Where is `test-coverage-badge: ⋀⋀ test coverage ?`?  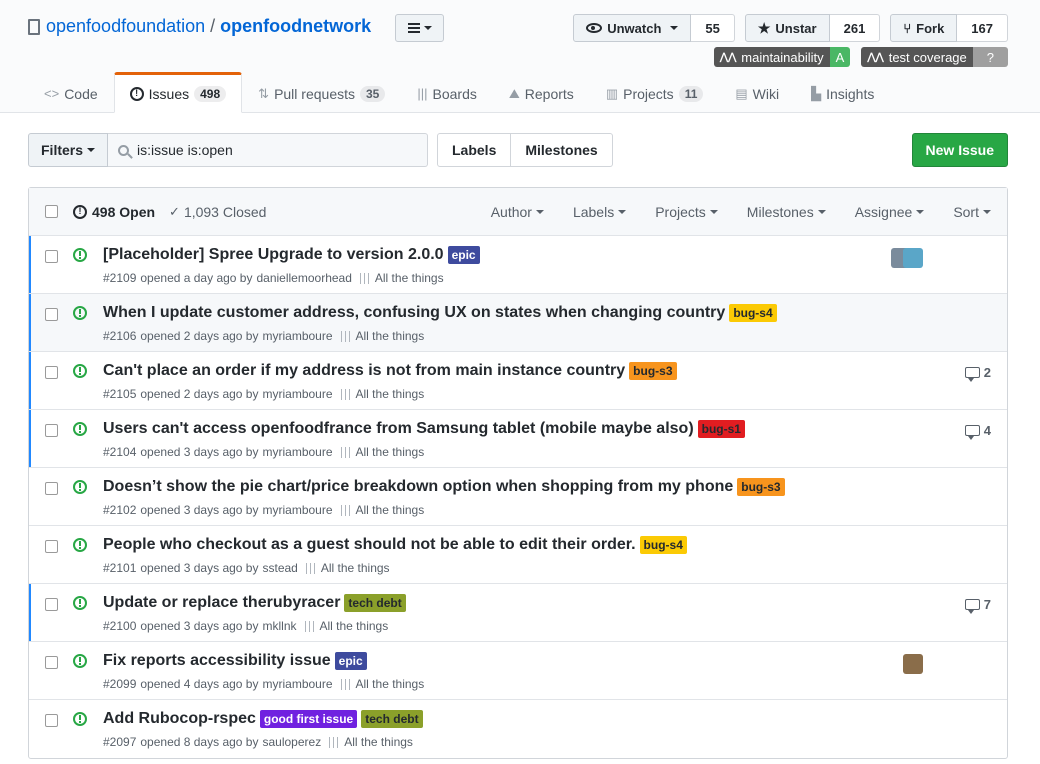 test-coverage-badge: ⋀⋀ test coverage ? is located at coordinates (934, 57).